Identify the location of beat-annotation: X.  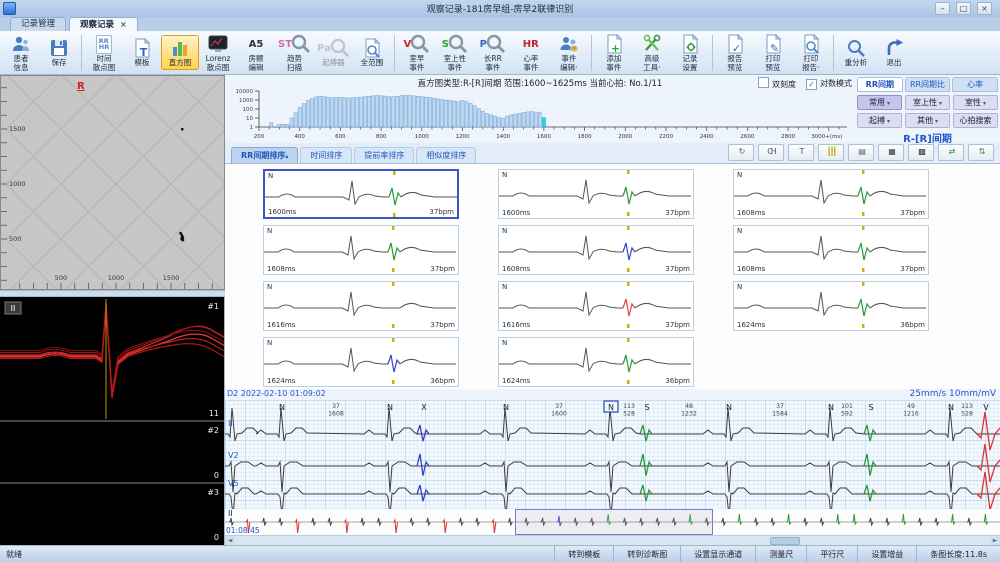
(424, 407).